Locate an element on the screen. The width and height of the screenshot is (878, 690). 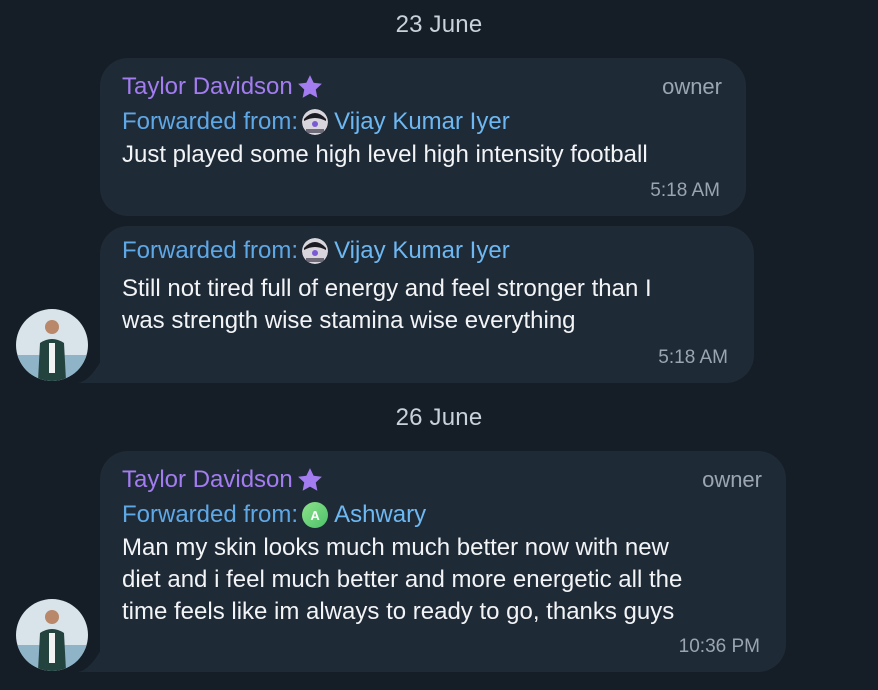
date-separator: 23 June is located at coordinates (439, 24).